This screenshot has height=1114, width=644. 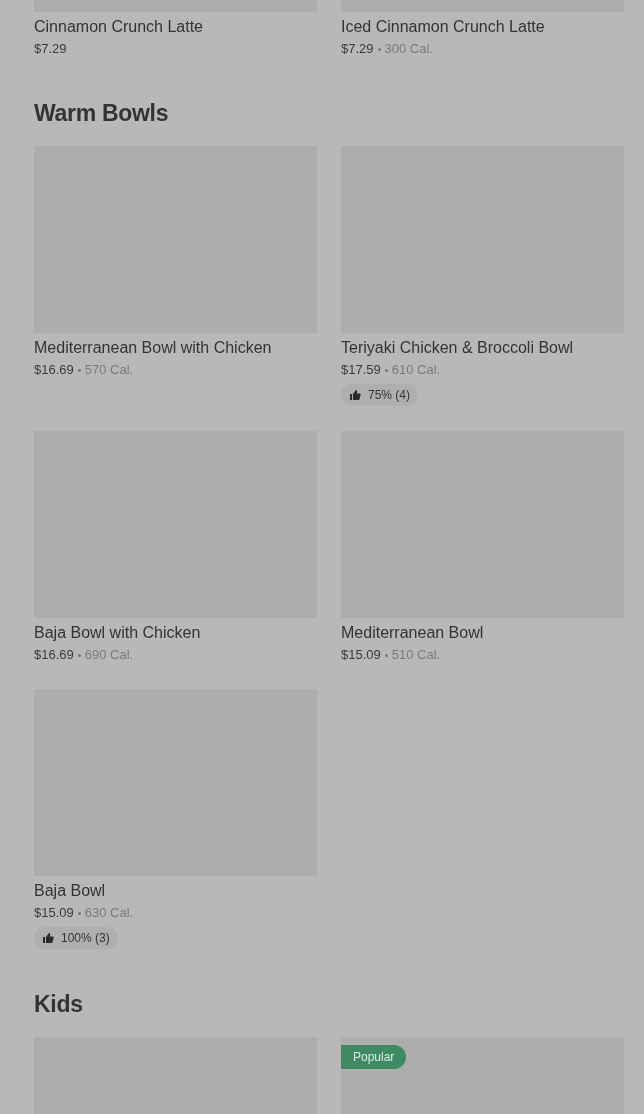 I want to click on item-name: Mediterranean Bowl with Chicken, so click(x=153, y=348).